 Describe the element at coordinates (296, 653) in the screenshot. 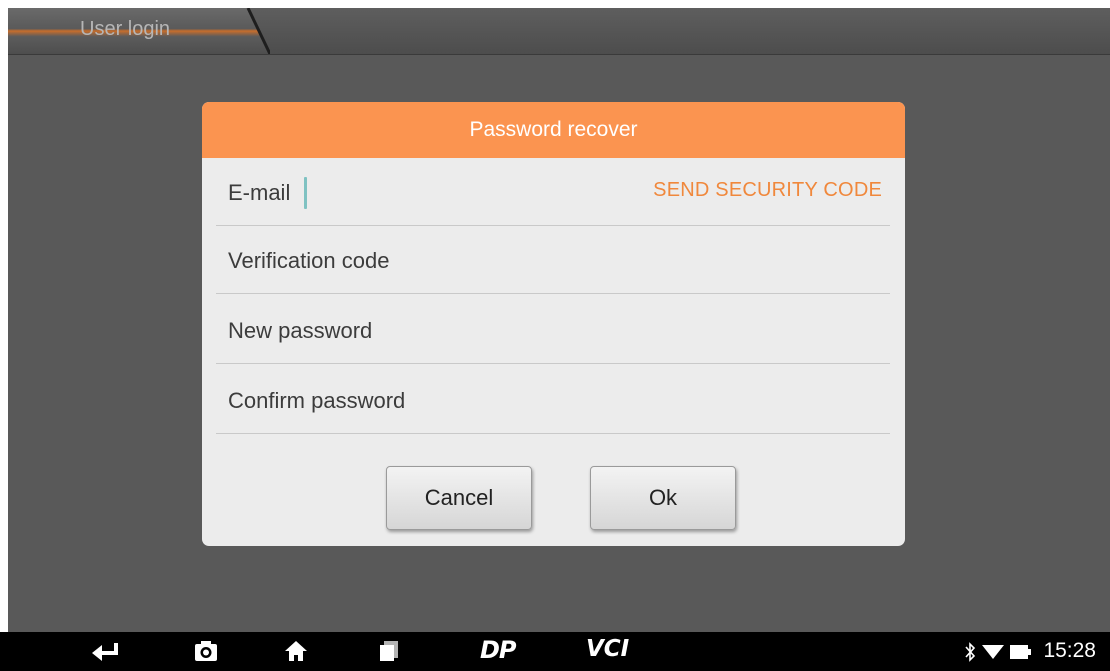

I see `home-icon` at that location.